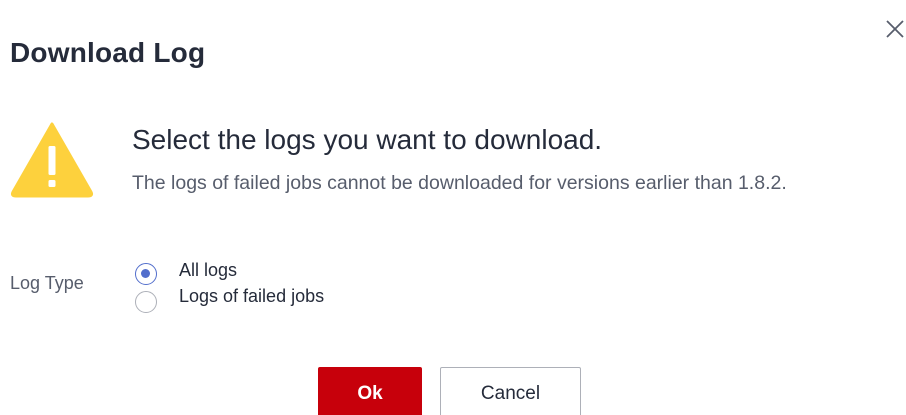 This screenshot has width=906, height=415. What do you see at coordinates (251, 296) in the screenshot?
I see `radio-failed-jobs-label: Logs of failed jobs` at bounding box center [251, 296].